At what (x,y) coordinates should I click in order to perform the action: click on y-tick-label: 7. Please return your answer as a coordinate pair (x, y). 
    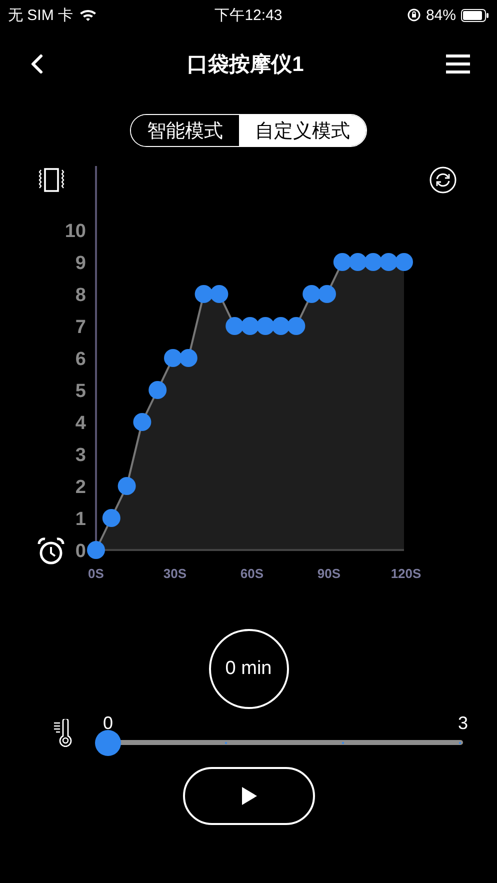
    Looking at the image, I should click on (80, 327).